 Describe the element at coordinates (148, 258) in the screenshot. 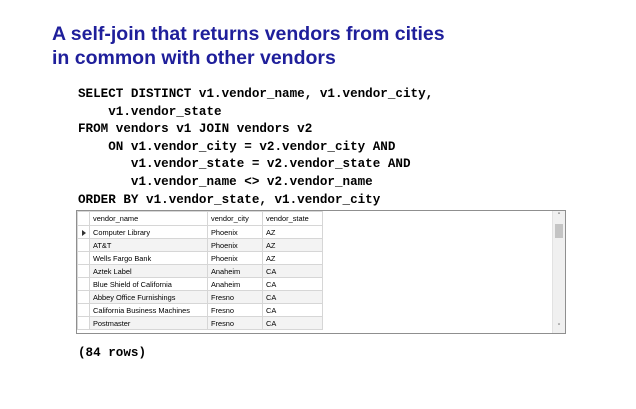

I see `cell-vendor-name: Wells Fargo Bank` at that location.